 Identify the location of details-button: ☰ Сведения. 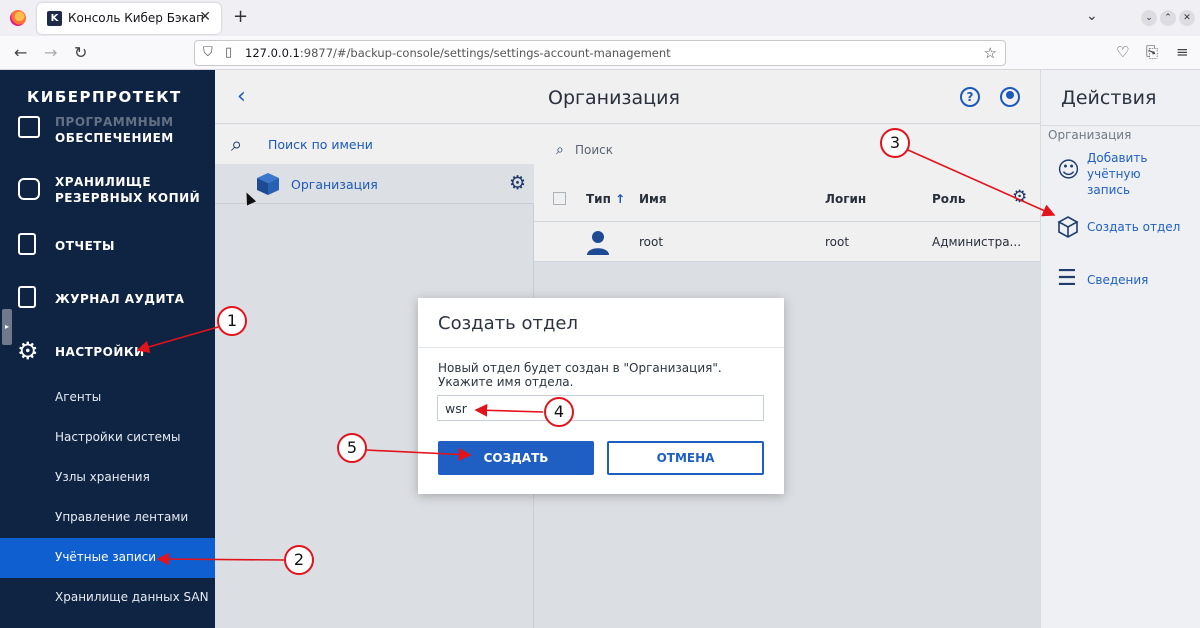
(1120, 280).